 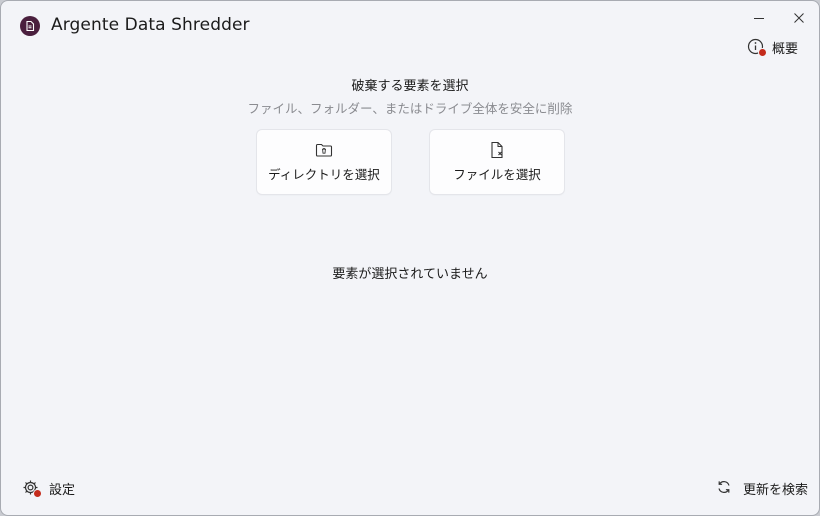 I want to click on settings-badge, so click(x=37, y=493).